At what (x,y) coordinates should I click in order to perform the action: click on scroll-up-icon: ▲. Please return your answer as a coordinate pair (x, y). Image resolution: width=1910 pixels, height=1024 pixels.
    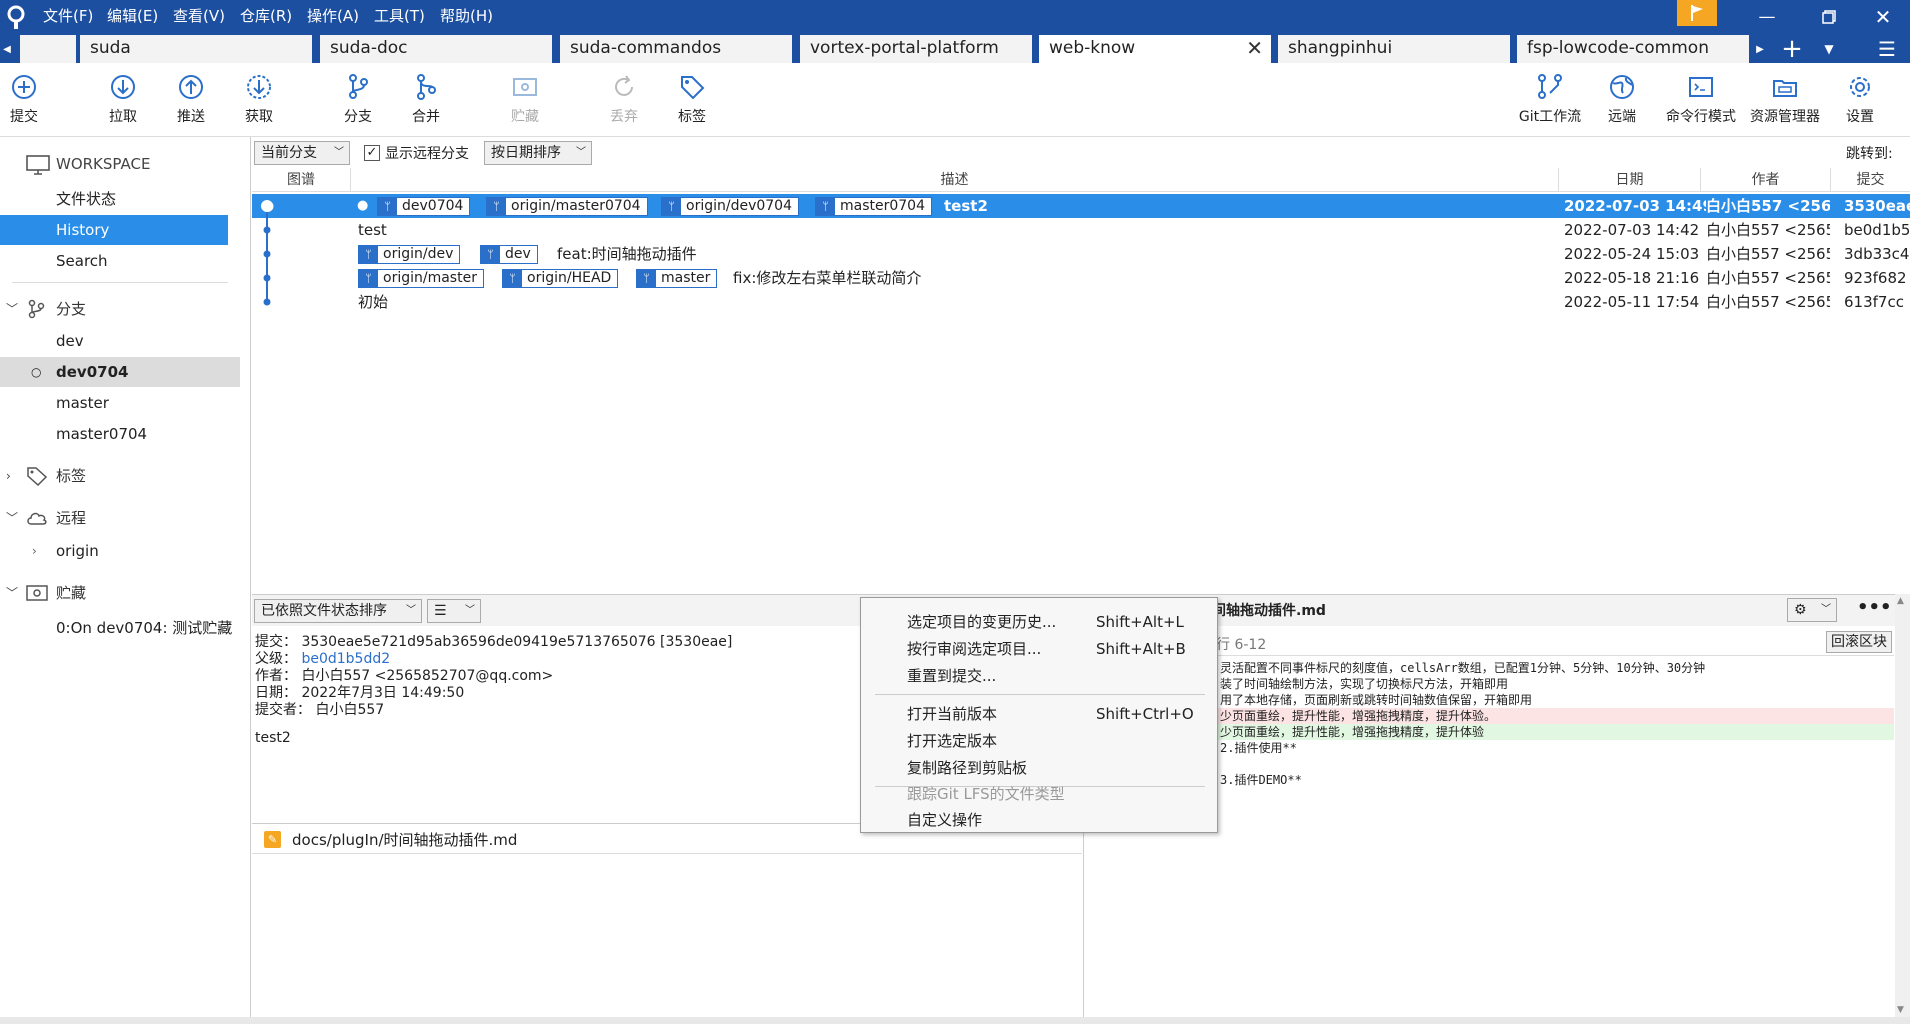
    Looking at the image, I should click on (1900, 601).